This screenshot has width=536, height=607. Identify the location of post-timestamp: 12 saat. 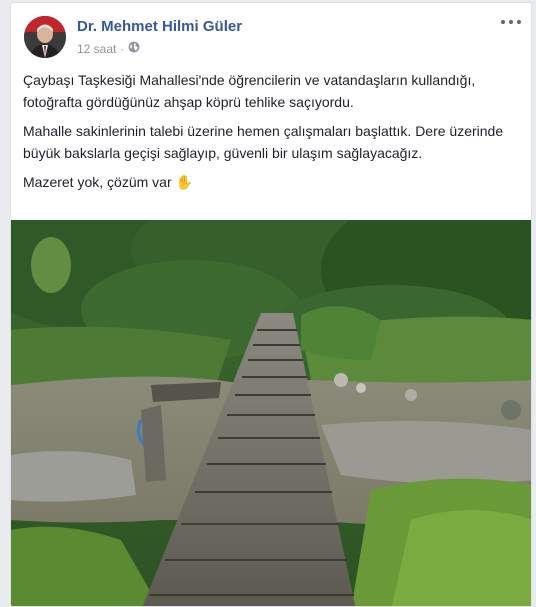
(96, 49).